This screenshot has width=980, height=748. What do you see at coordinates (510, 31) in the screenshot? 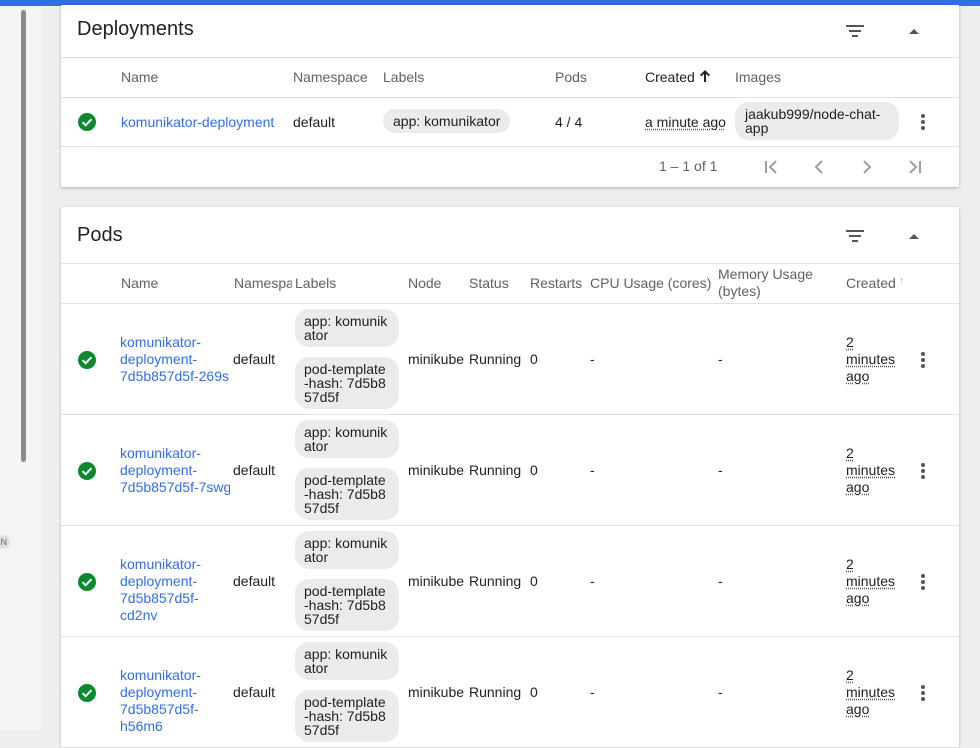
I see `deployments-header: Deployments` at bounding box center [510, 31].